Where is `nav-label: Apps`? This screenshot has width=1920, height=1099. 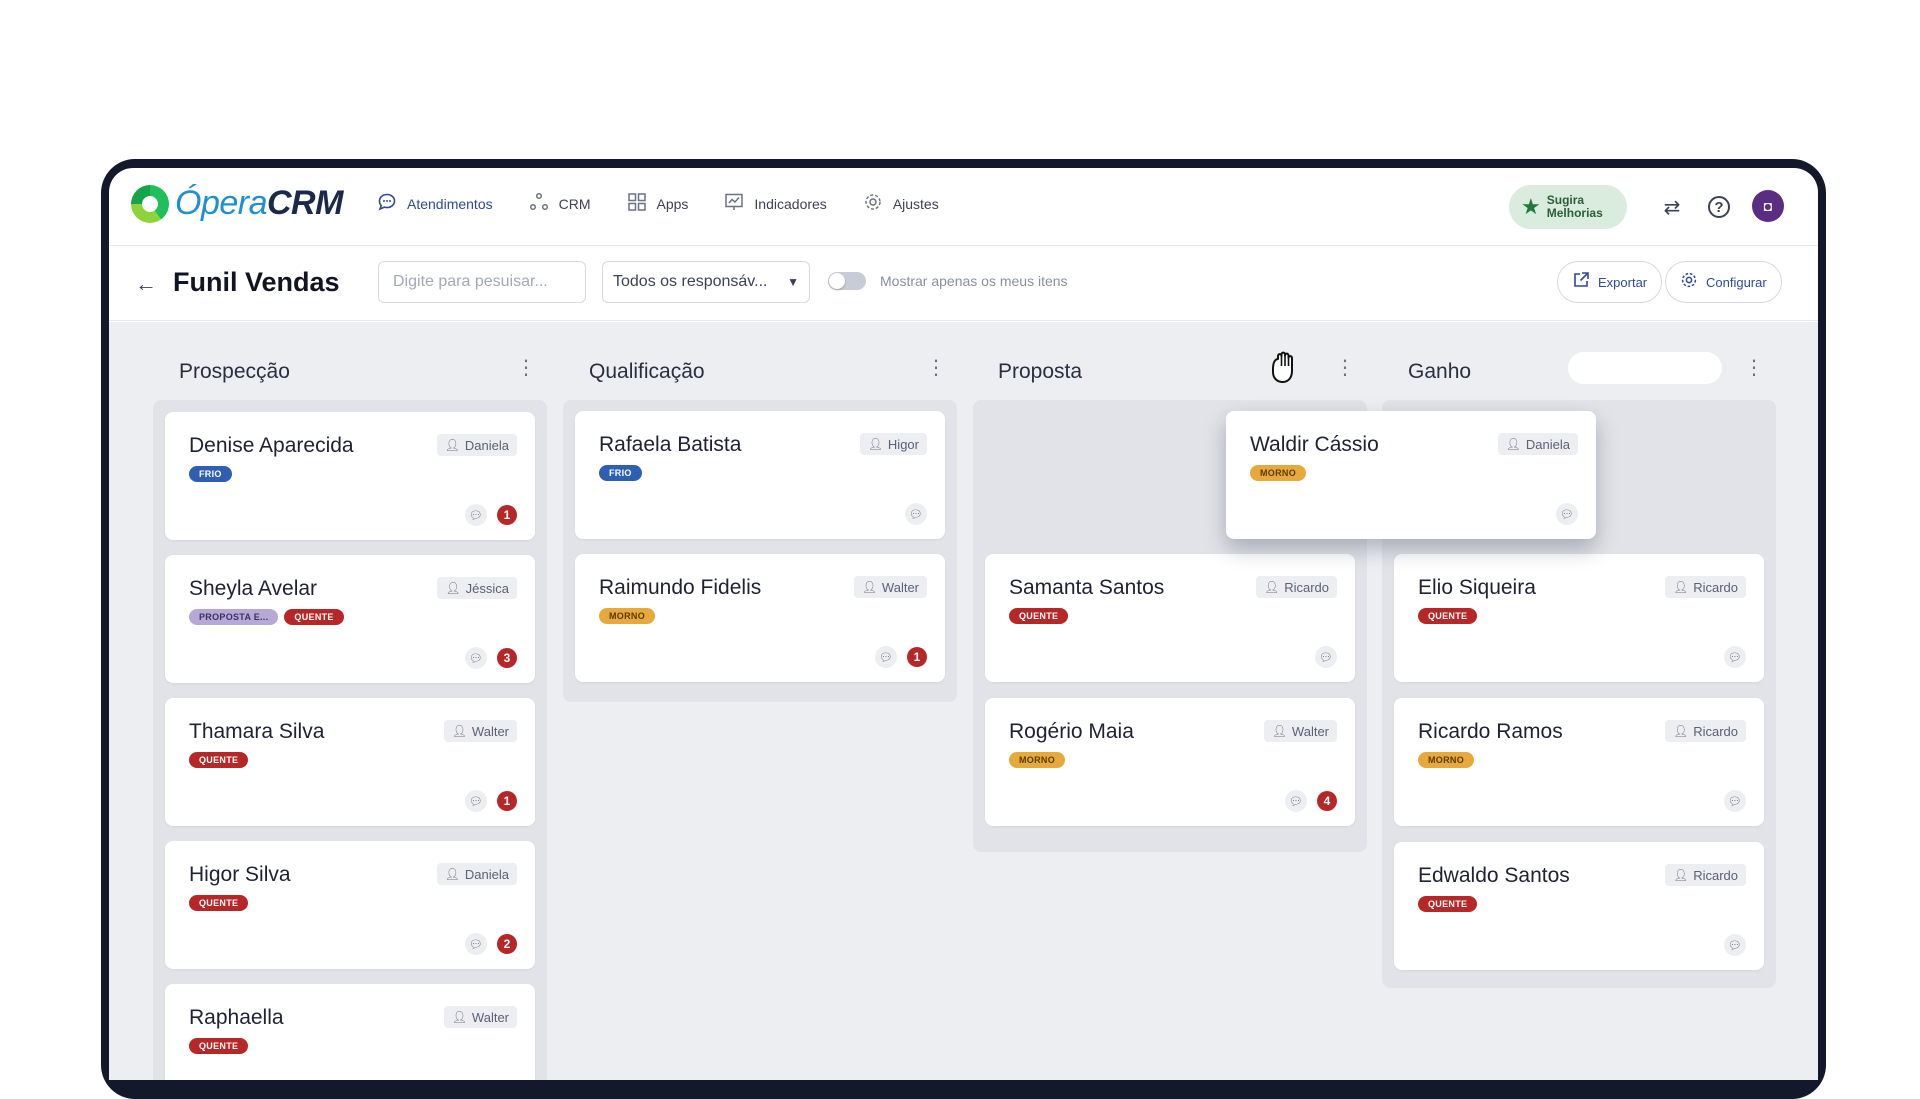
nav-label: Apps is located at coordinates (672, 204).